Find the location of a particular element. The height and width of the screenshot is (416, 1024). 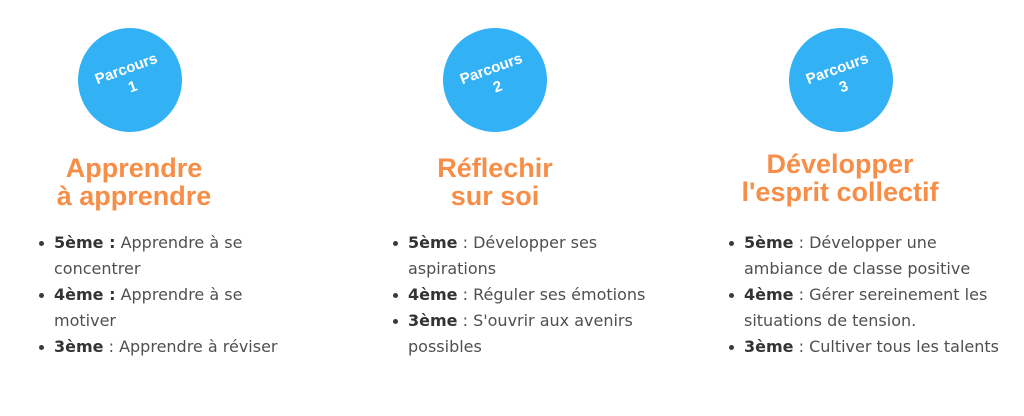

parcours-3-title: Développer l'esprit collectif is located at coordinates (840, 178).